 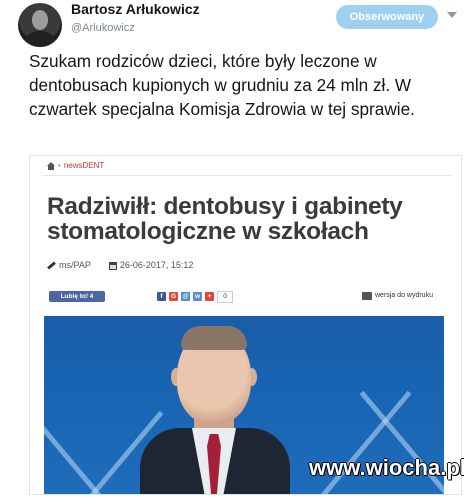 I want to click on handle: @Arlukowicz, so click(x=103, y=28).